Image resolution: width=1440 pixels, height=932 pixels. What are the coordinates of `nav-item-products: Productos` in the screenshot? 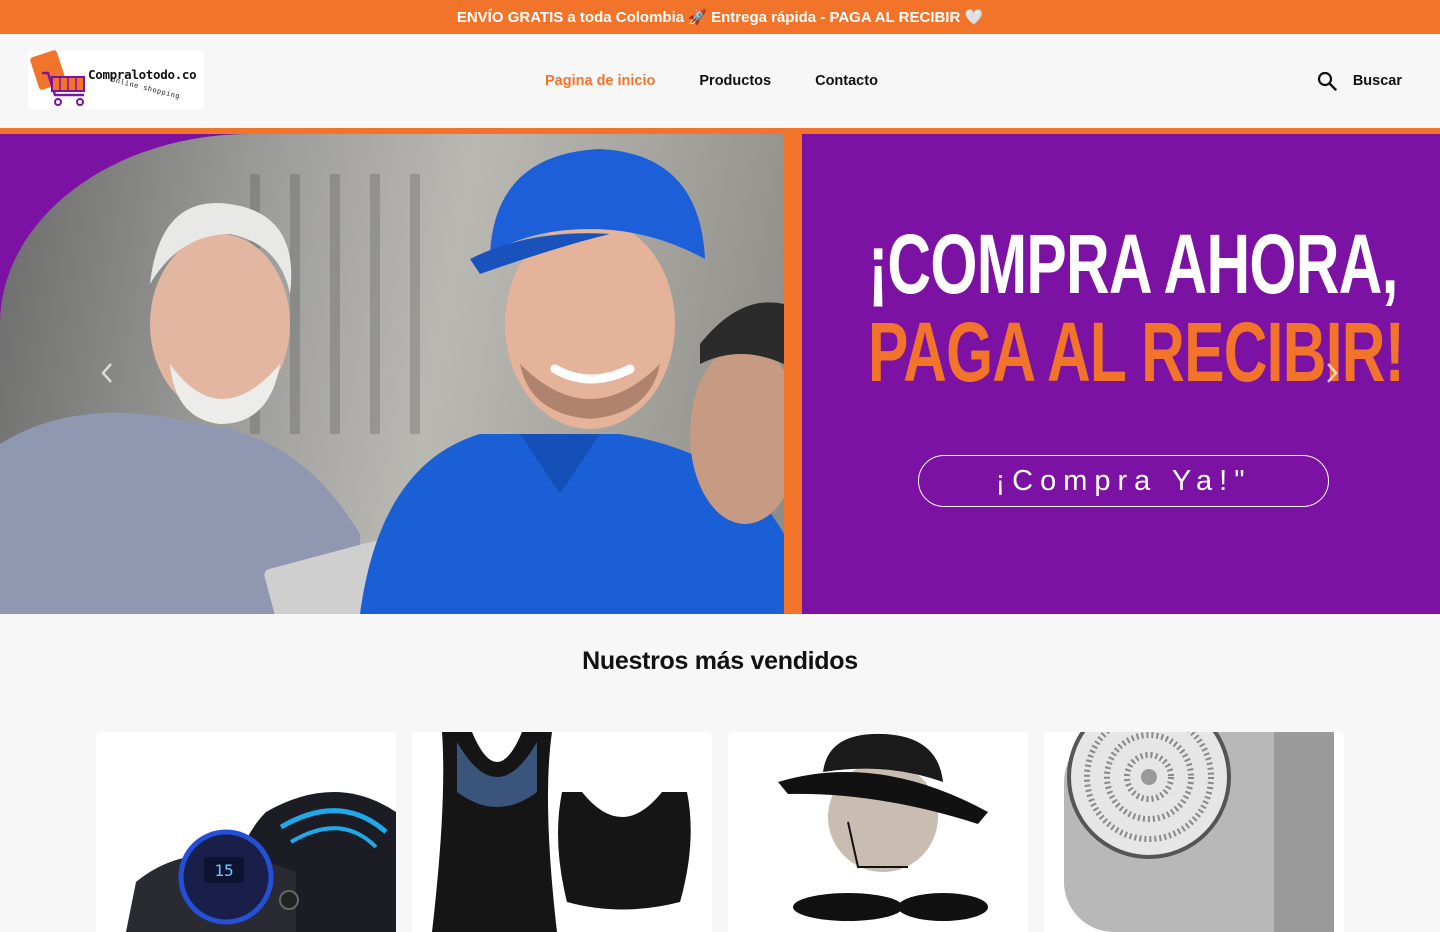 It's located at (735, 81).